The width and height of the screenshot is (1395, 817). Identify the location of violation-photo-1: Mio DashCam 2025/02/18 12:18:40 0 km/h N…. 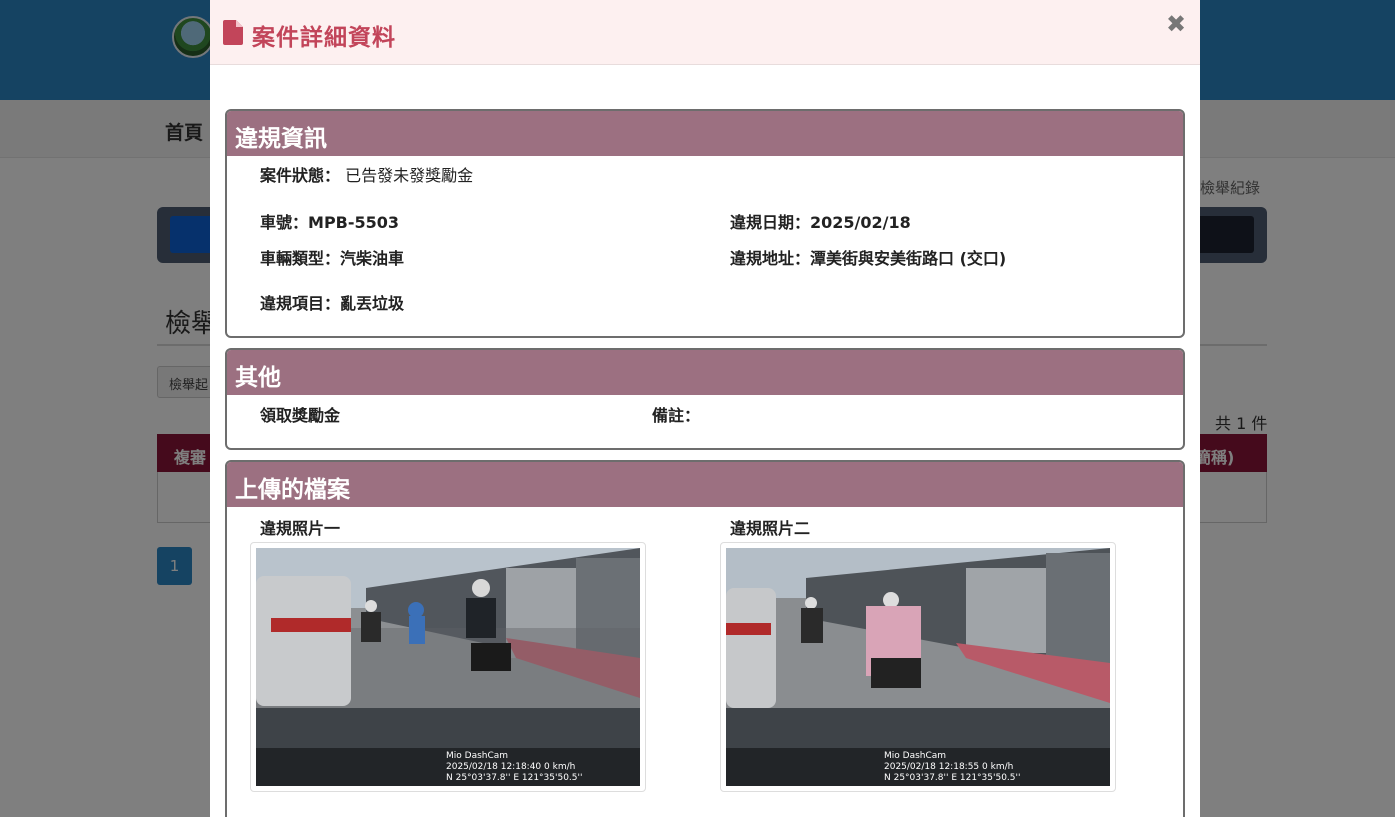
(448, 667).